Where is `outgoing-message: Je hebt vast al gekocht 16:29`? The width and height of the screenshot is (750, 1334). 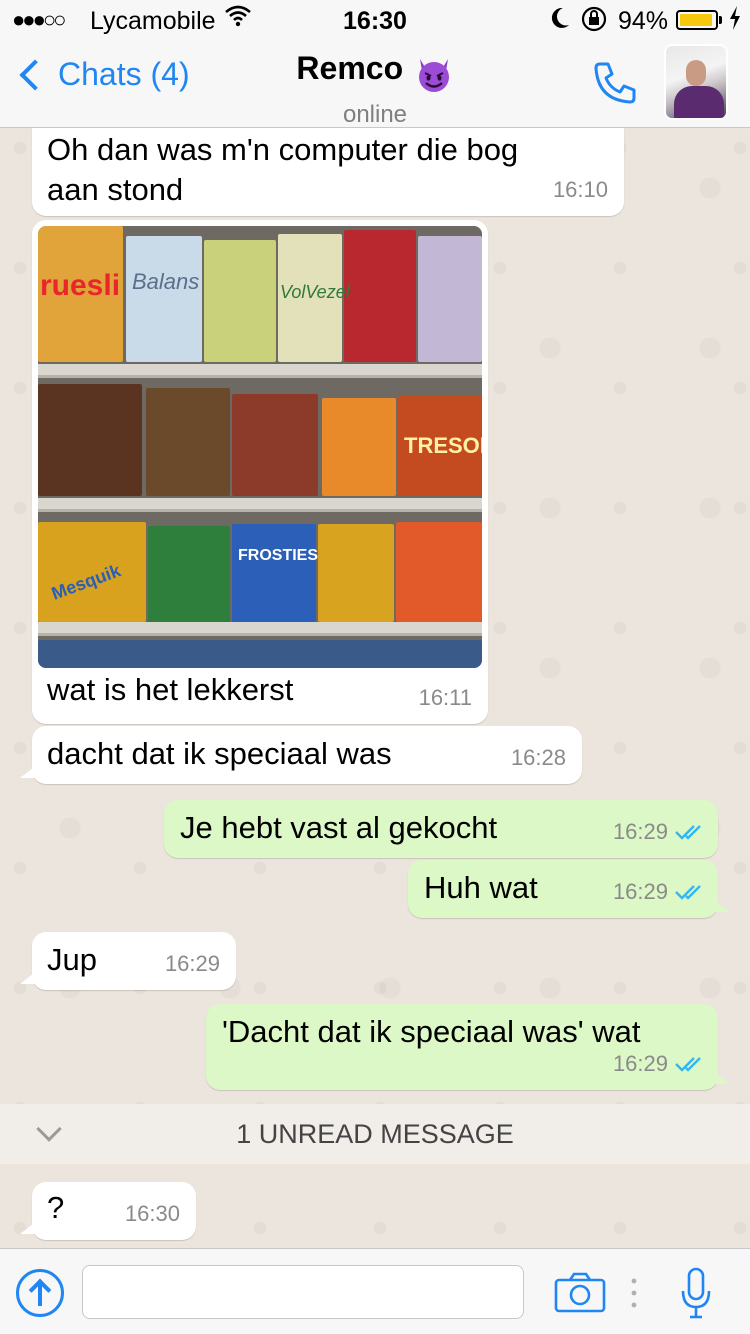
outgoing-message: Je hebt vast al gekocht 16:29 is located at coordinates (441, 829).